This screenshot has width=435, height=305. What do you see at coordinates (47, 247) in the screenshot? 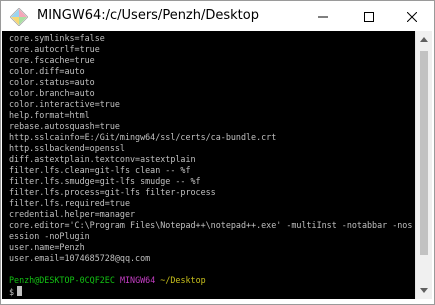
I see `output-line: user.name=Penzh` at bounding box center [47, 247].